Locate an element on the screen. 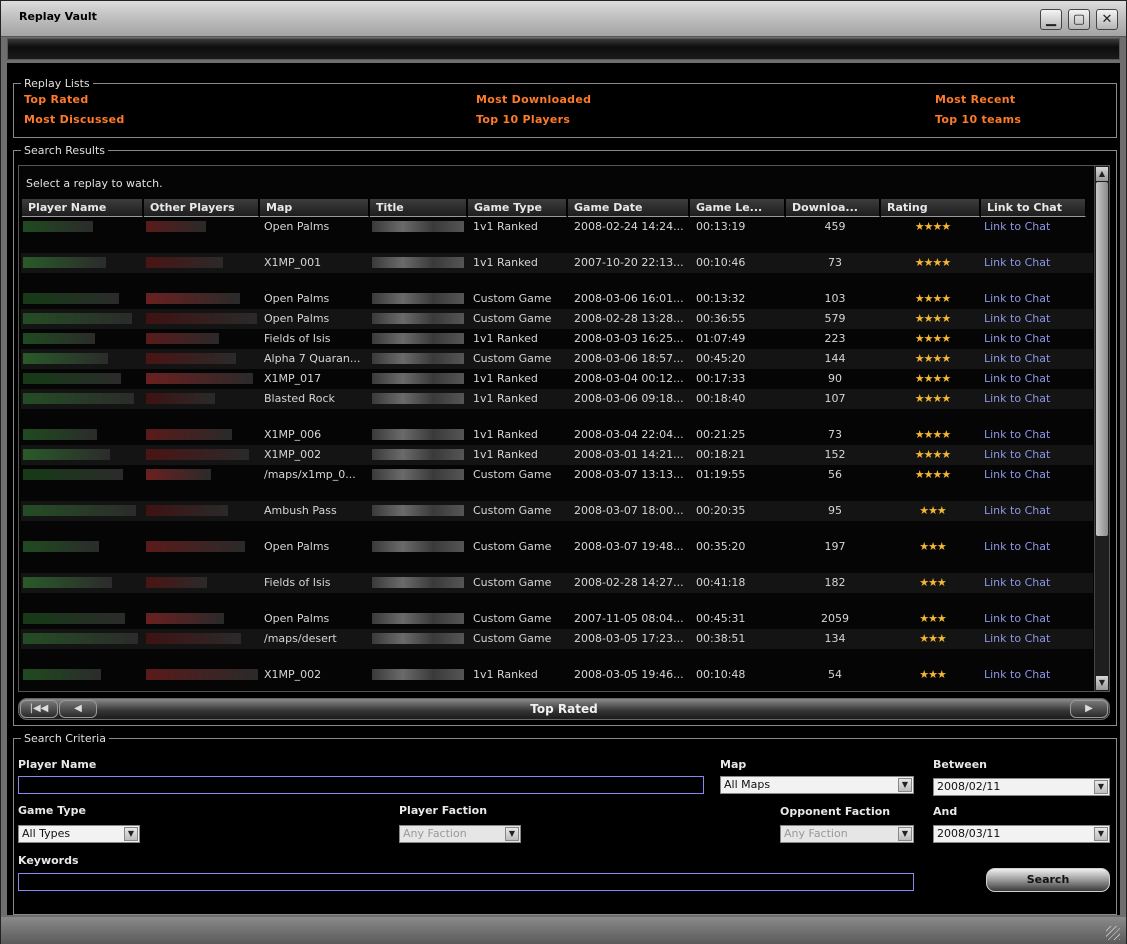  column-header-game-type: Game Type is located at coordinates (517, 208).